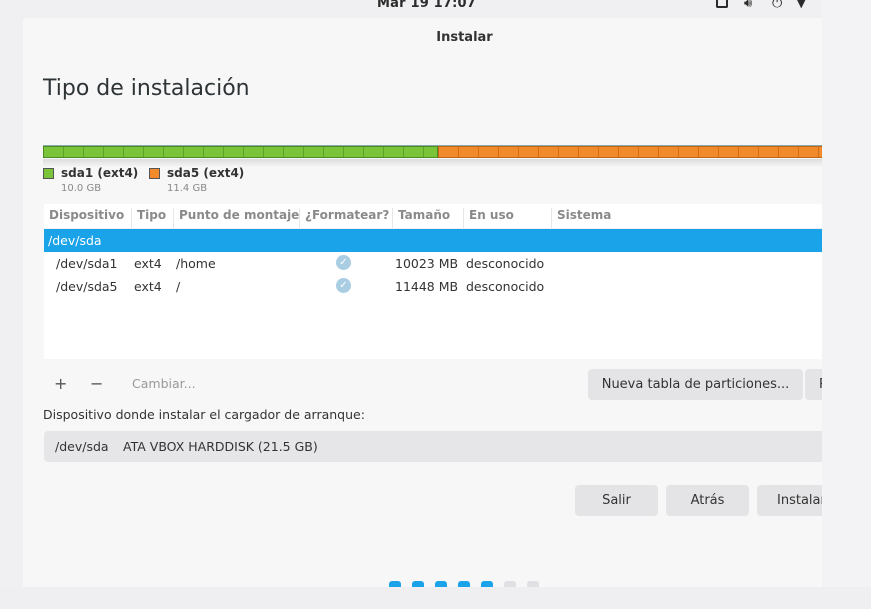 This screenshot has height=609, width=871. I want to click on column-header-type: Tipo, so click(152, 218).